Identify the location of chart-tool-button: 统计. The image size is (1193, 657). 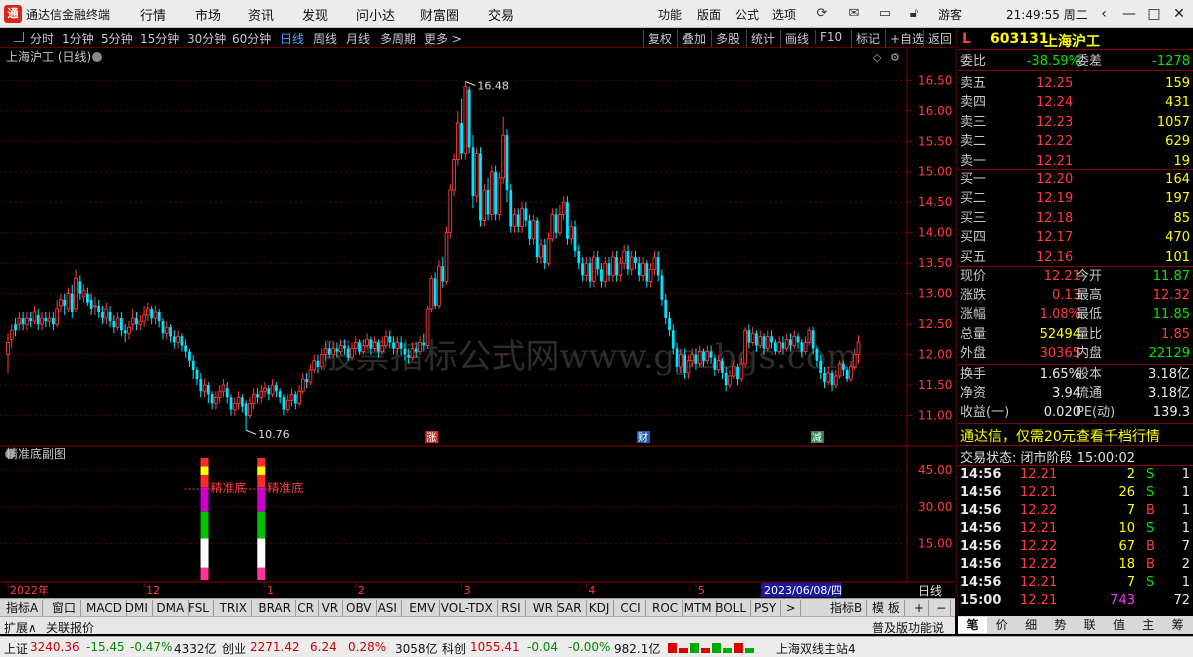
(760, 38).